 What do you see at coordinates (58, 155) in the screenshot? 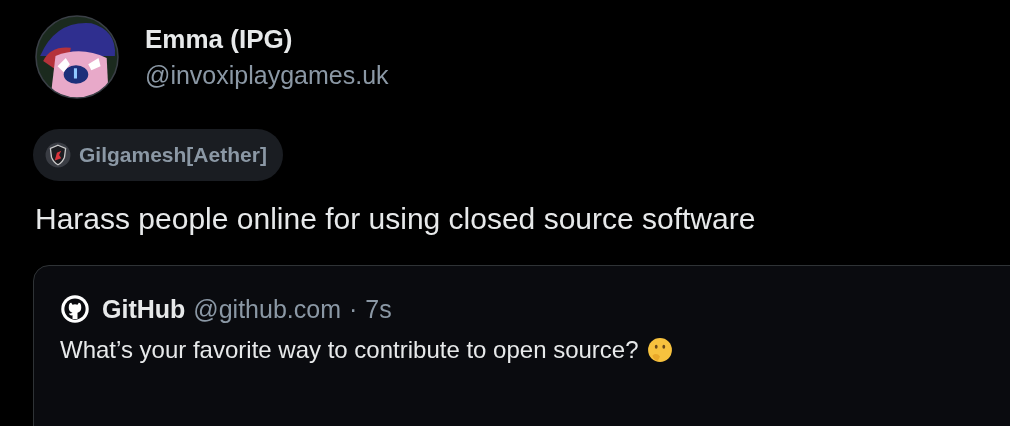
I see `shield-icon` at bounding box center [58, 155].